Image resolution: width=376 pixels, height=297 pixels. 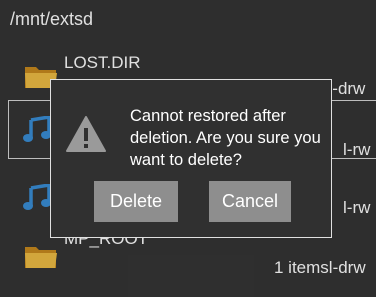 I want to click on warning-icon, so click(x=86, y=134).